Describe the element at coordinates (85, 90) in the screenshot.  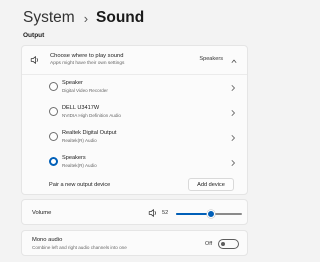
I see `device-subtitle: Digital Video Recorder` at that location.